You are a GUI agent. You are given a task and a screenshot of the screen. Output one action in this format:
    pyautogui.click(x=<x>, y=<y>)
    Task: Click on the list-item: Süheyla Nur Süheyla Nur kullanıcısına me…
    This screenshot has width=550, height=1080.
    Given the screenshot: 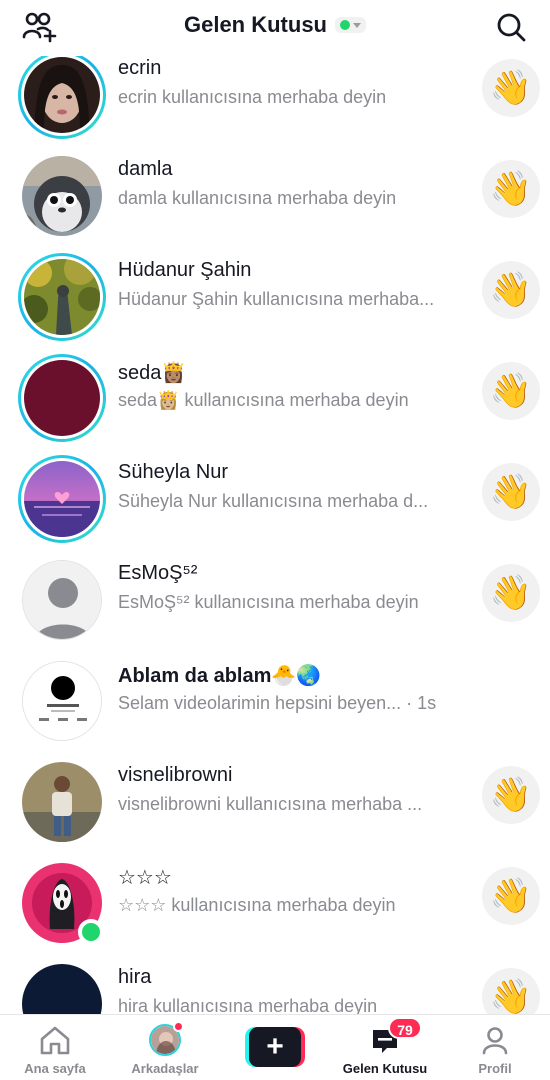 What is the action you would take?
    pyautogui.click(x=275, y=495)
    